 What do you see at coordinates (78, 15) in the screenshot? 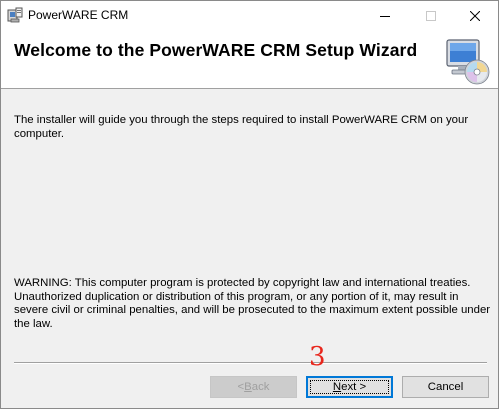
I see `window-title: PowerWARE CRM` at bounding box center [78, 15].